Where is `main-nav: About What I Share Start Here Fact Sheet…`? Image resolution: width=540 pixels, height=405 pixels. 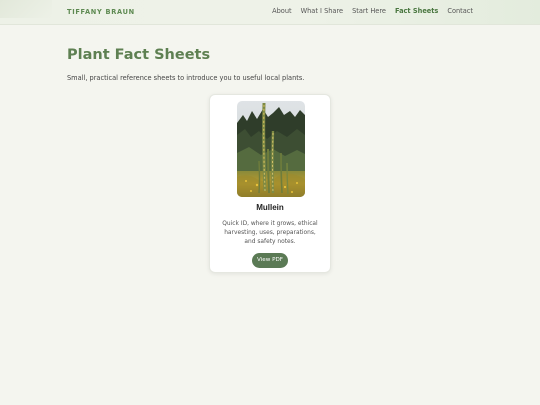 main-nav: About What I Share Start Here Fact Sheet… is located at coordinates (372, 11).